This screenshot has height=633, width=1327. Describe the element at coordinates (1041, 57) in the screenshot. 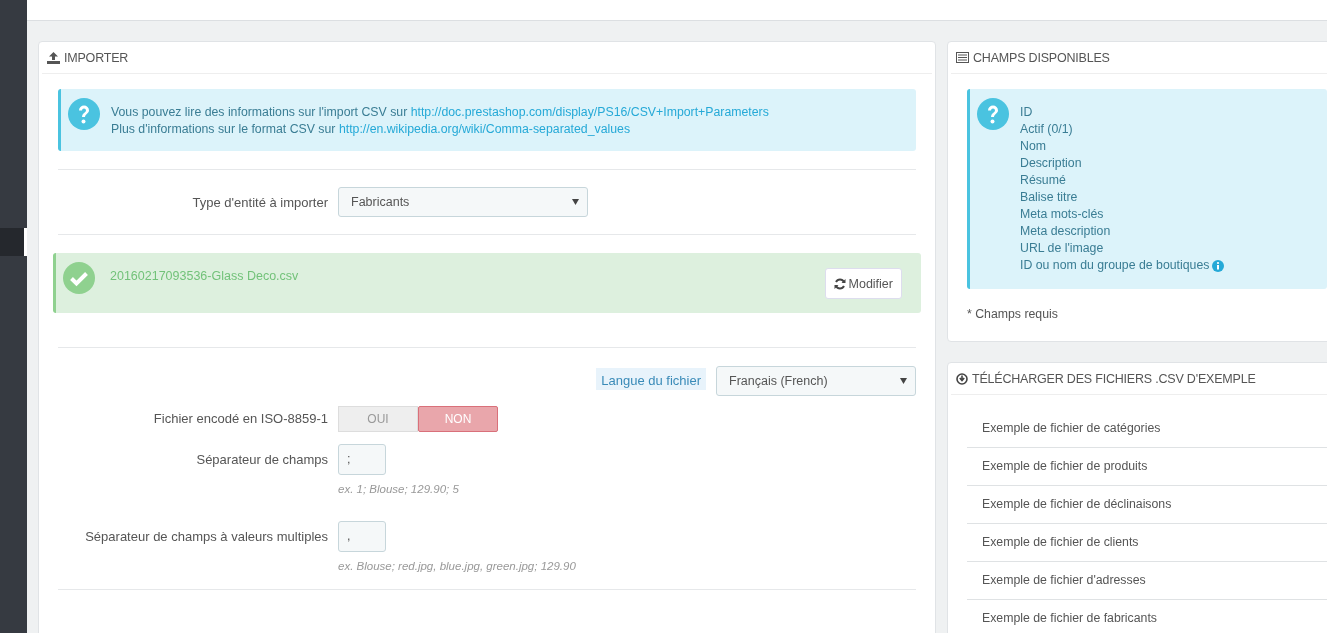

I see `panel-title: CHAMPS DISPONIBLES` at that location.